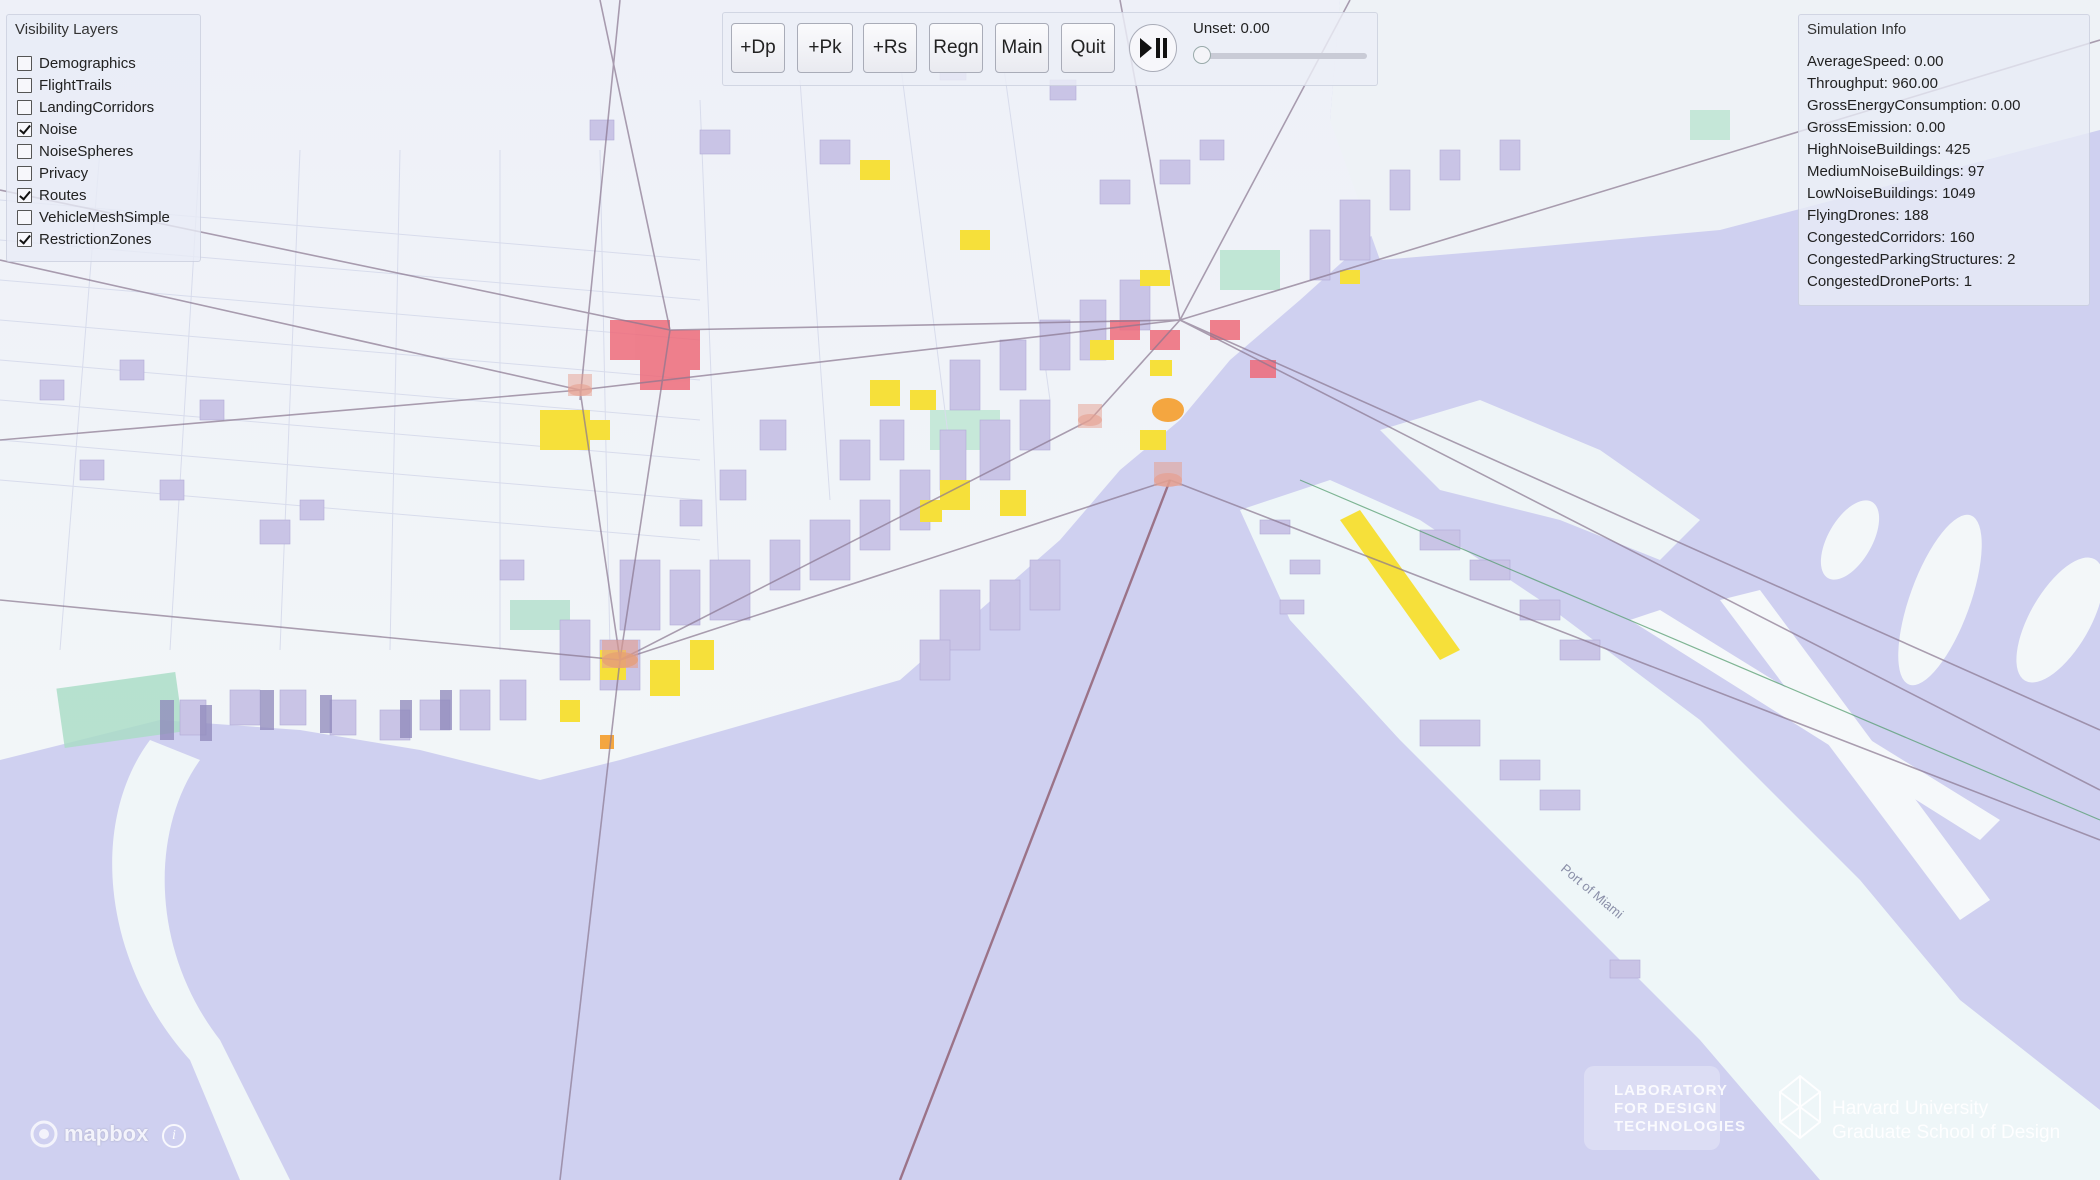  What do you see at coordinates (1890, 281) in the screenshot?
I see `info-congested-drone-ports: CongestedDronePorts: 1` at bounding box center [1890, 281].